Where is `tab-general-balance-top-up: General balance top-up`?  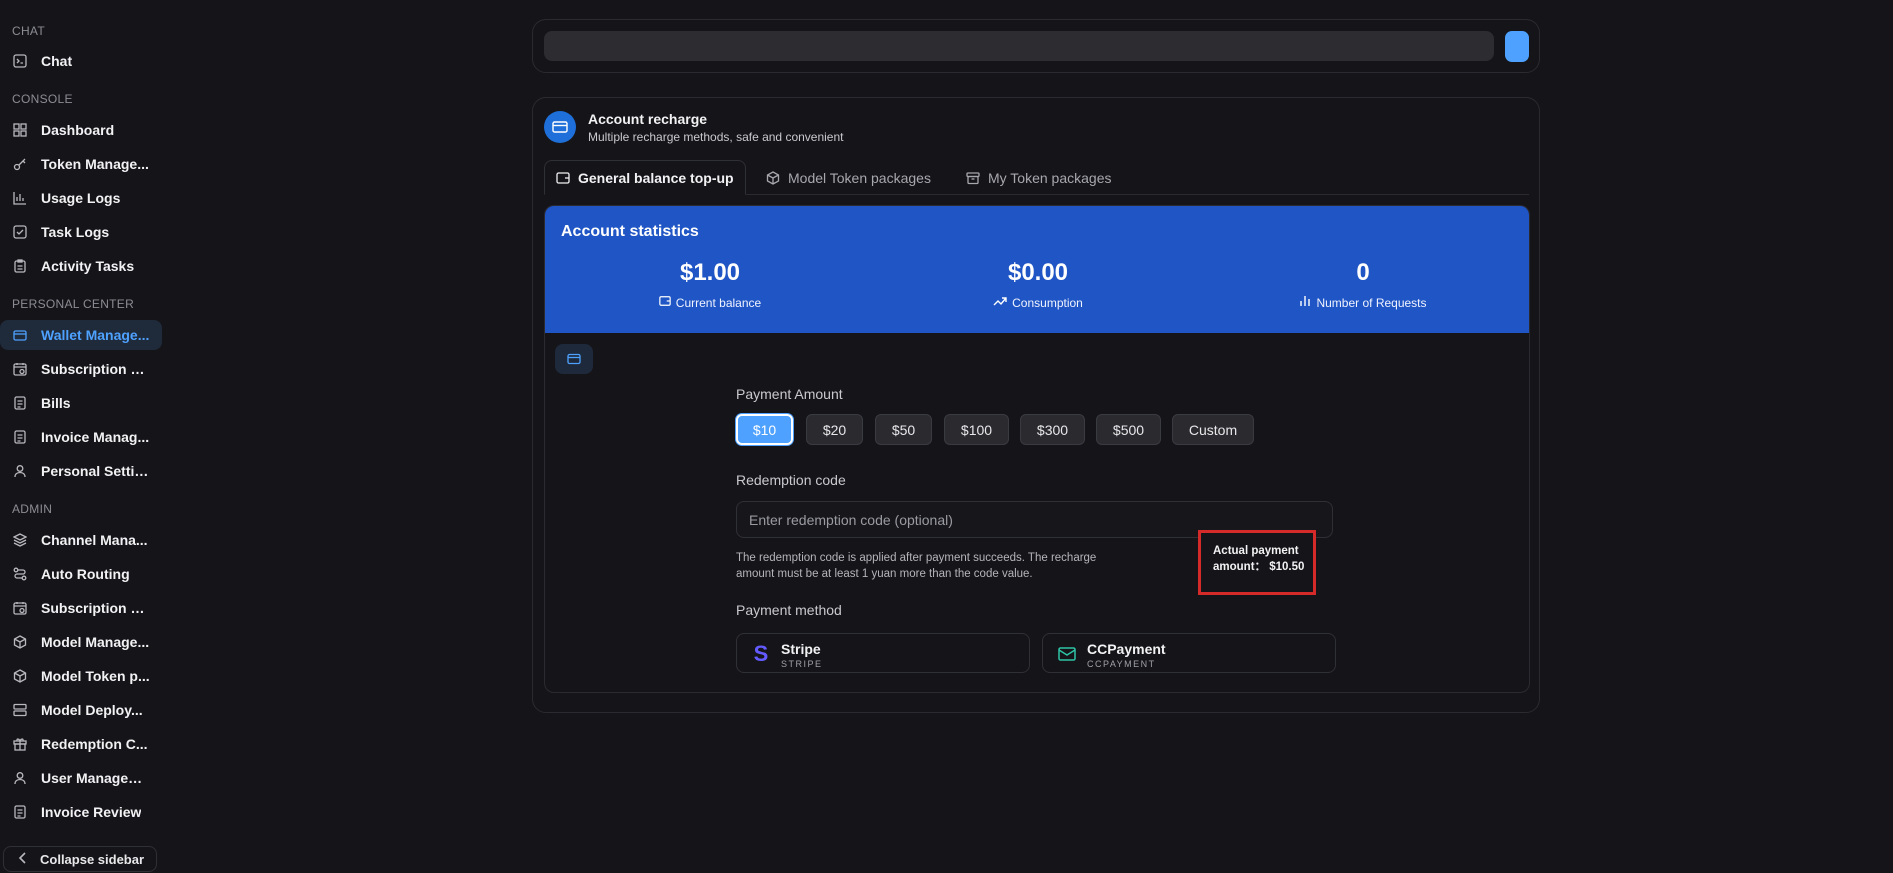
tab-general-balance-top-up: General balance top-up is located at coordinates (645, 177).